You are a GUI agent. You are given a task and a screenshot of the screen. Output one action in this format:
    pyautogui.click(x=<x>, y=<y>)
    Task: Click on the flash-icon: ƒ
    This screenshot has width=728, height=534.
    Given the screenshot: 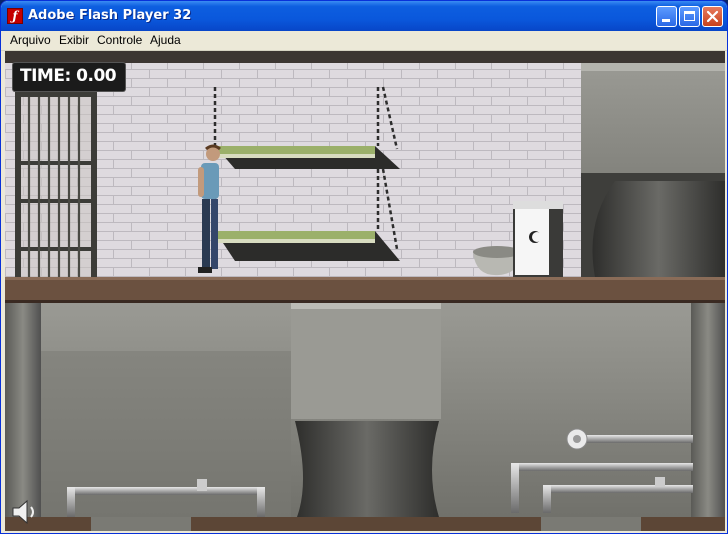 What is the action you would take?
    pyautogui.click(x=15, y=16)
    